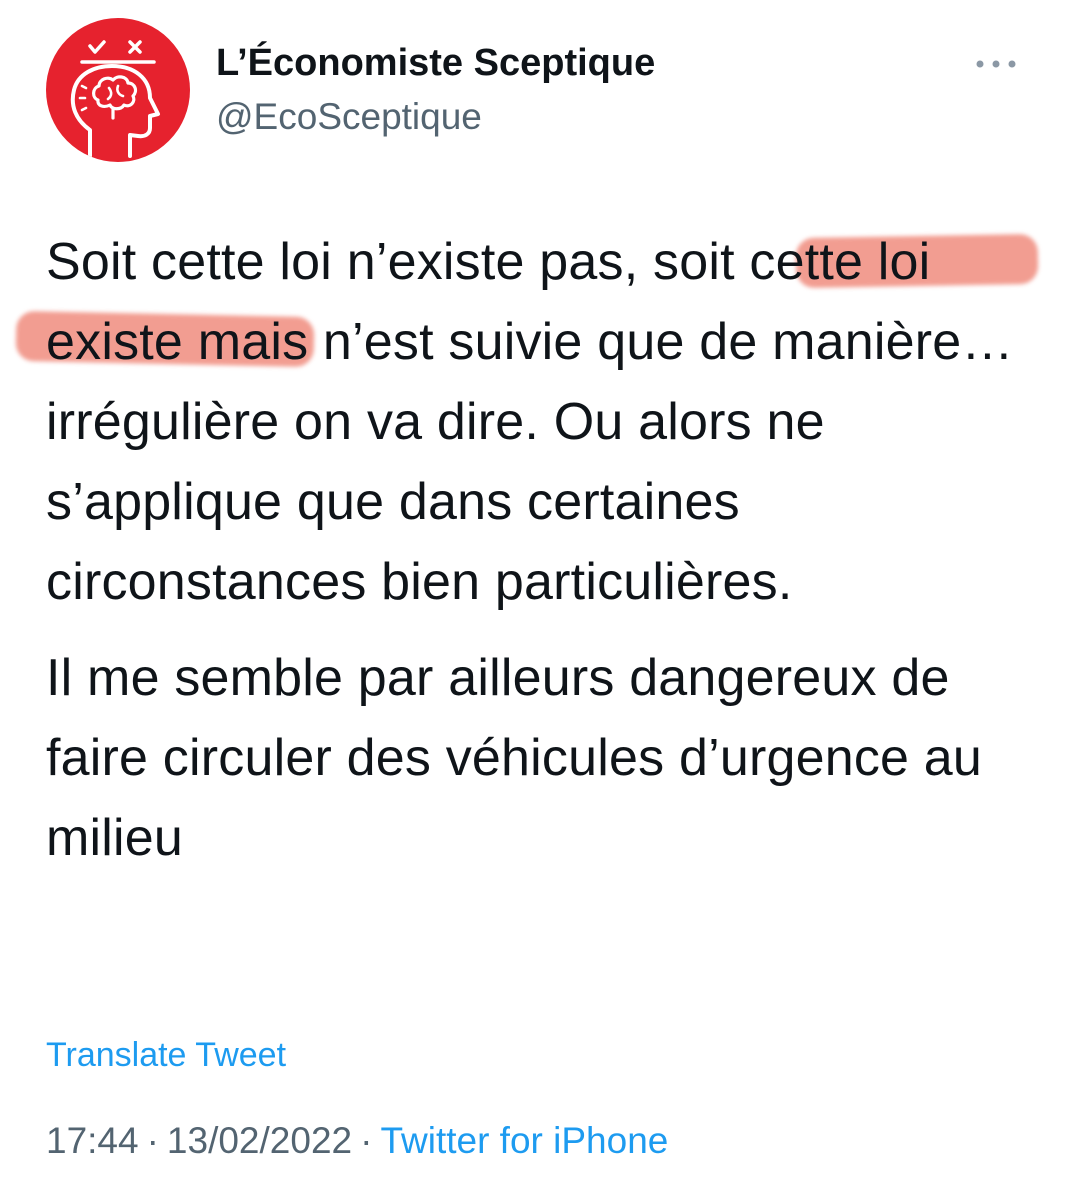  I want to click on head-brain-check-cross-icon, so click(115, 99).